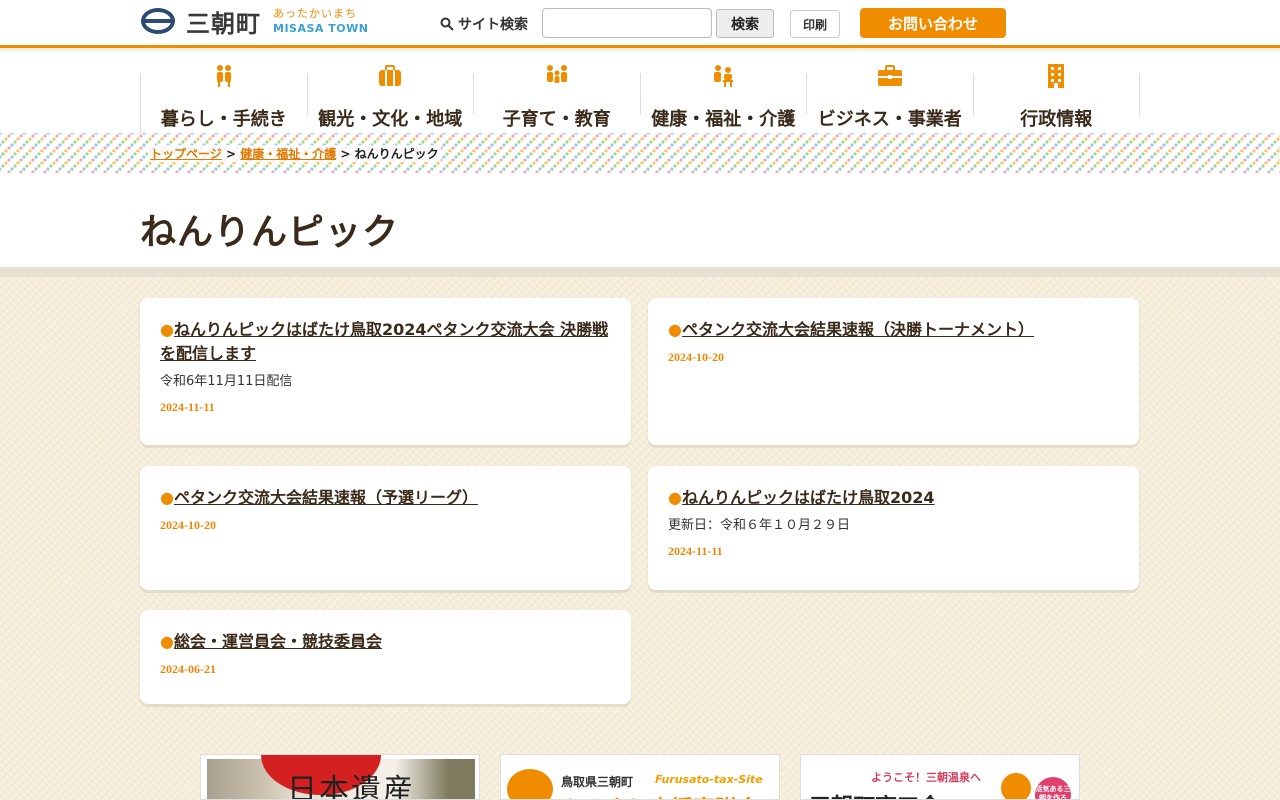 The image size is (1280, 800). I want to click on nav-item-childcare: 子育て・教育, so click(557, 97).